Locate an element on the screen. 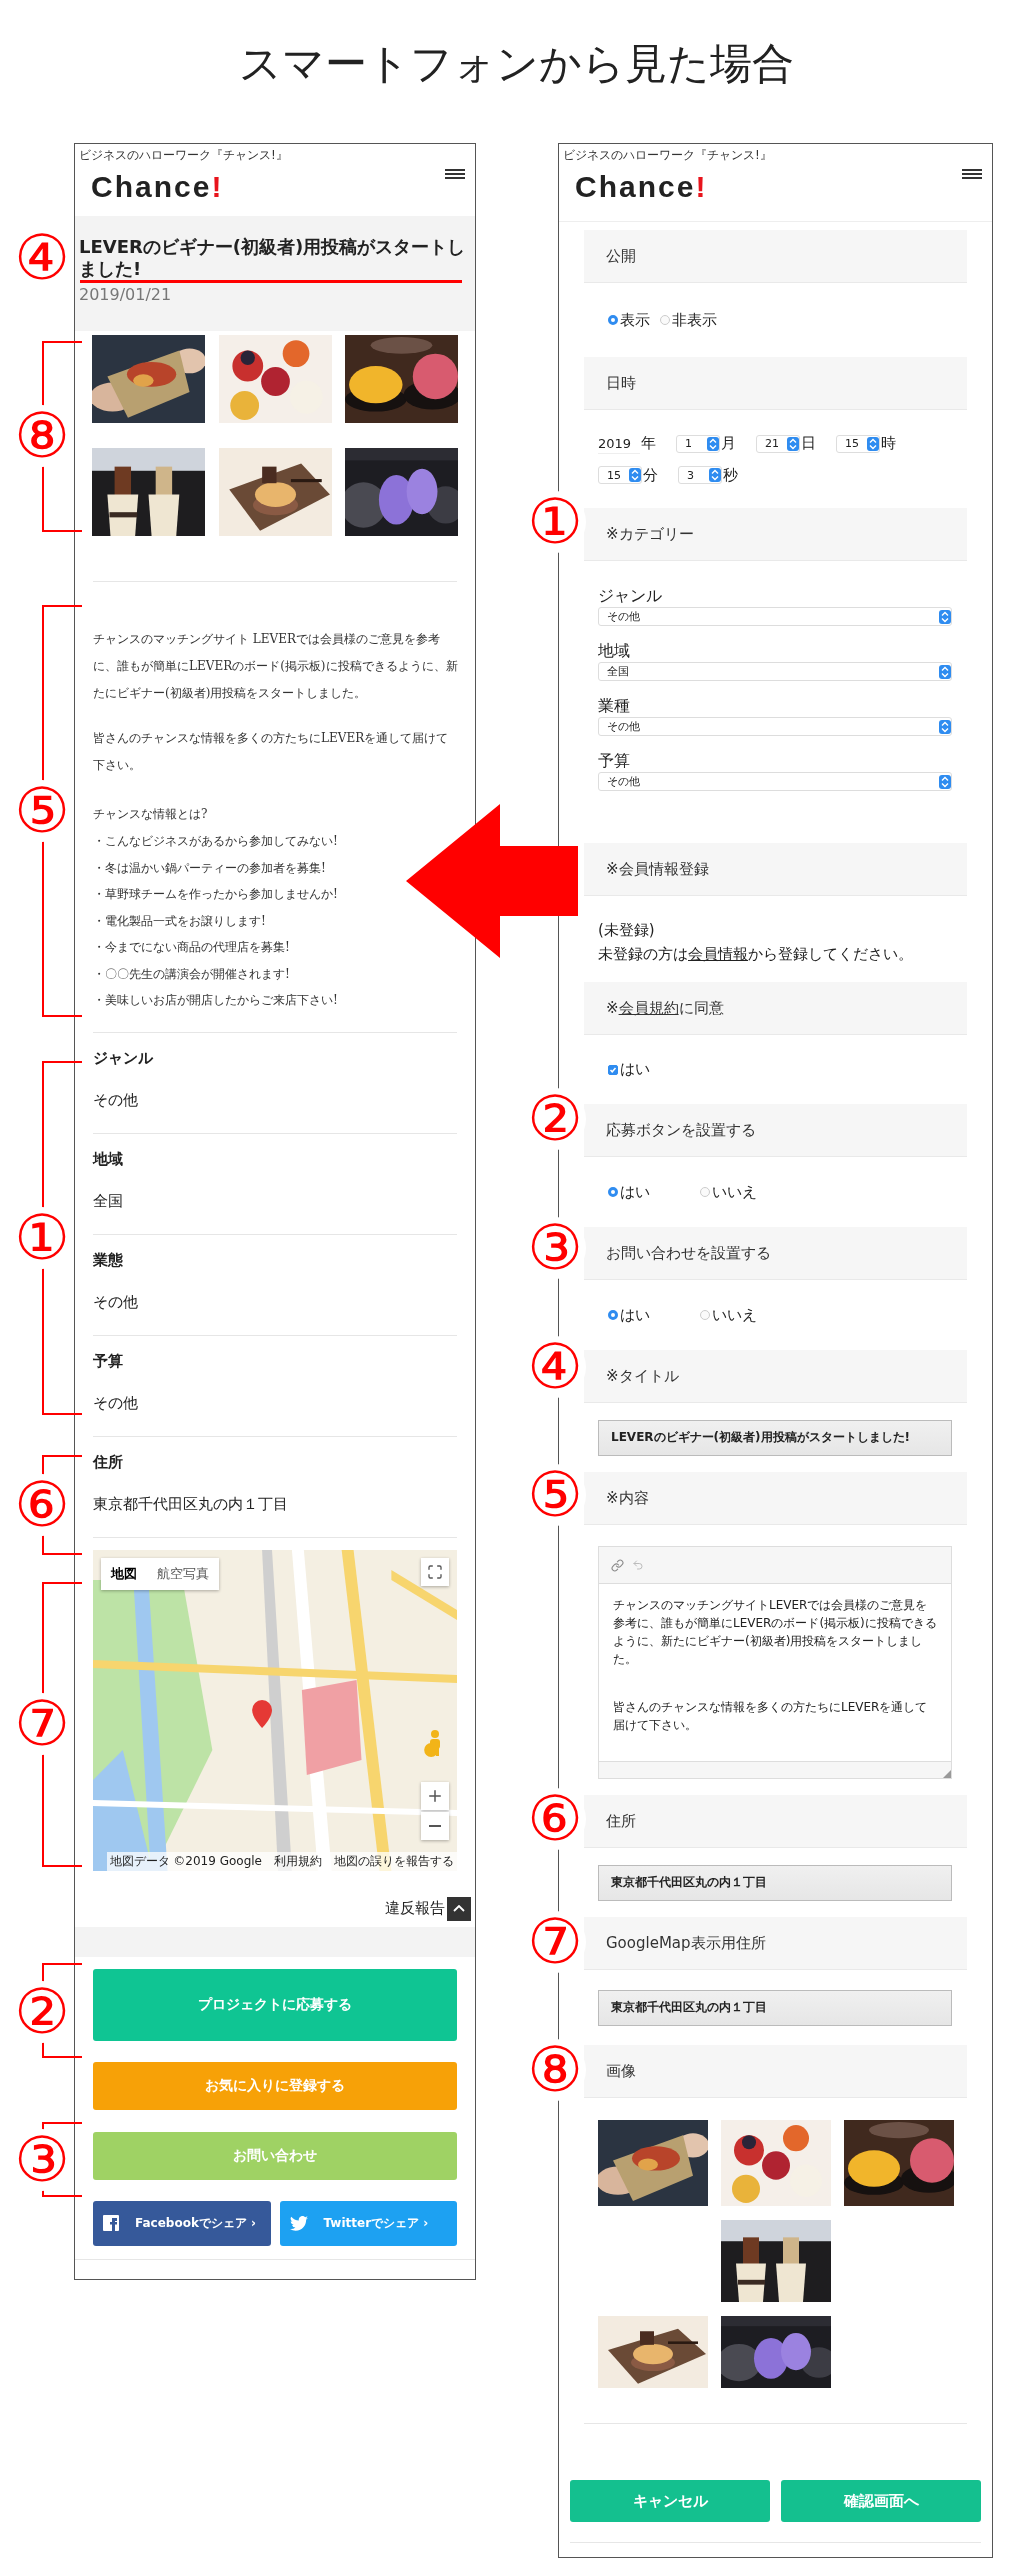  terms-link: 会員規約 is located at coordinates (648, 1008).